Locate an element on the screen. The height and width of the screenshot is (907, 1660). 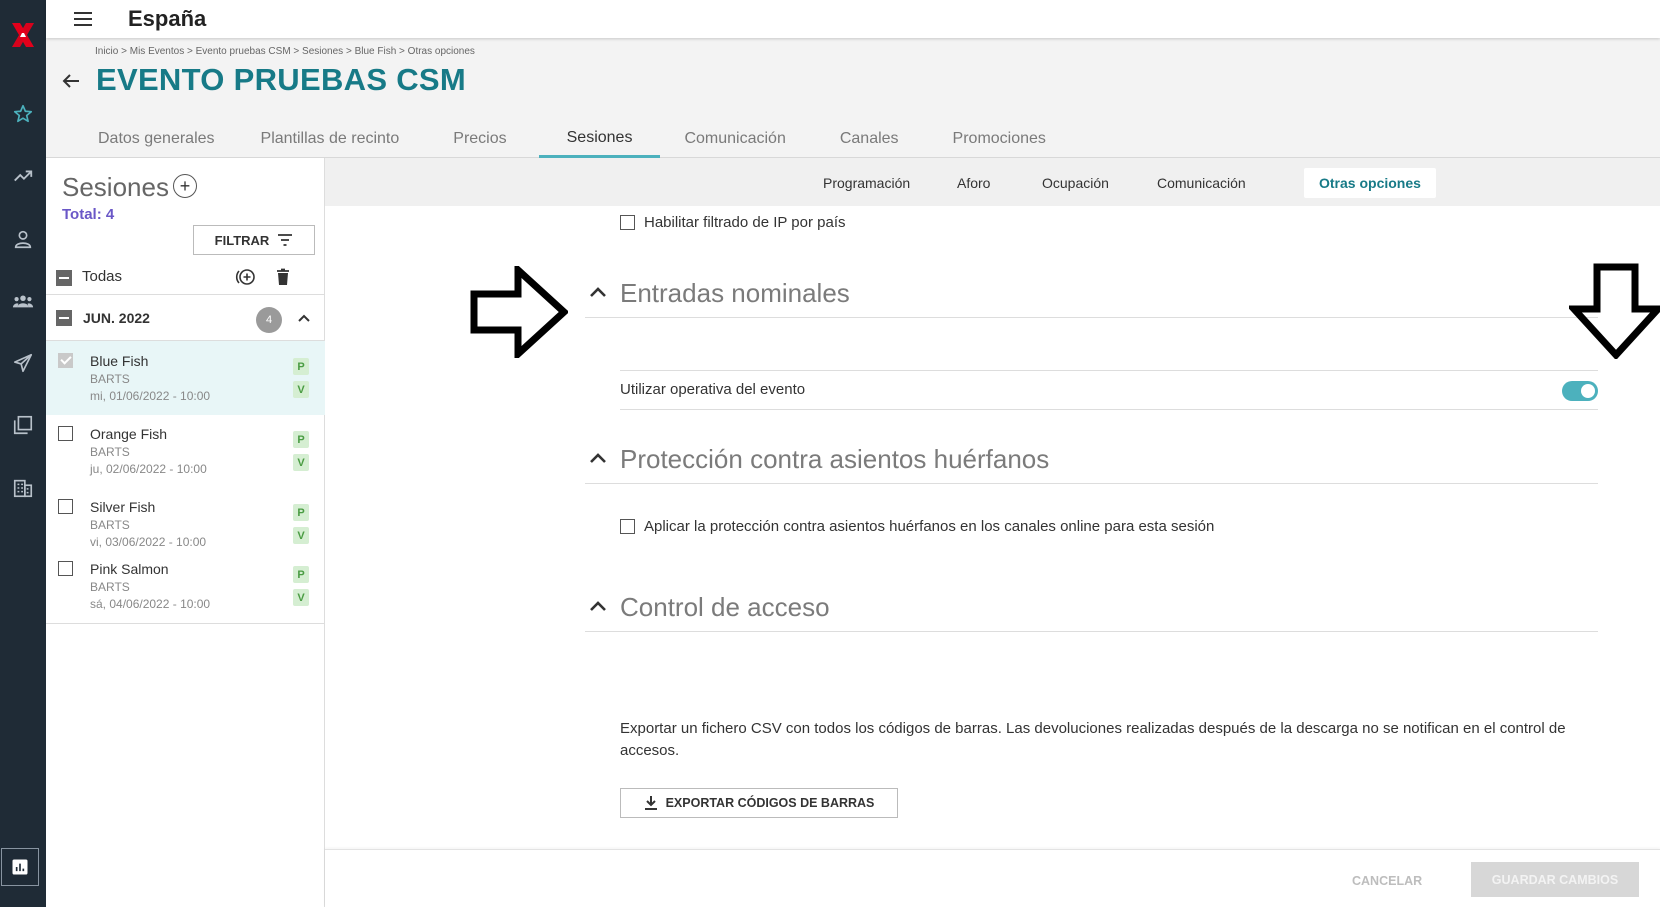
session-name: Pink Salmon is located at coordinates (129, 569).